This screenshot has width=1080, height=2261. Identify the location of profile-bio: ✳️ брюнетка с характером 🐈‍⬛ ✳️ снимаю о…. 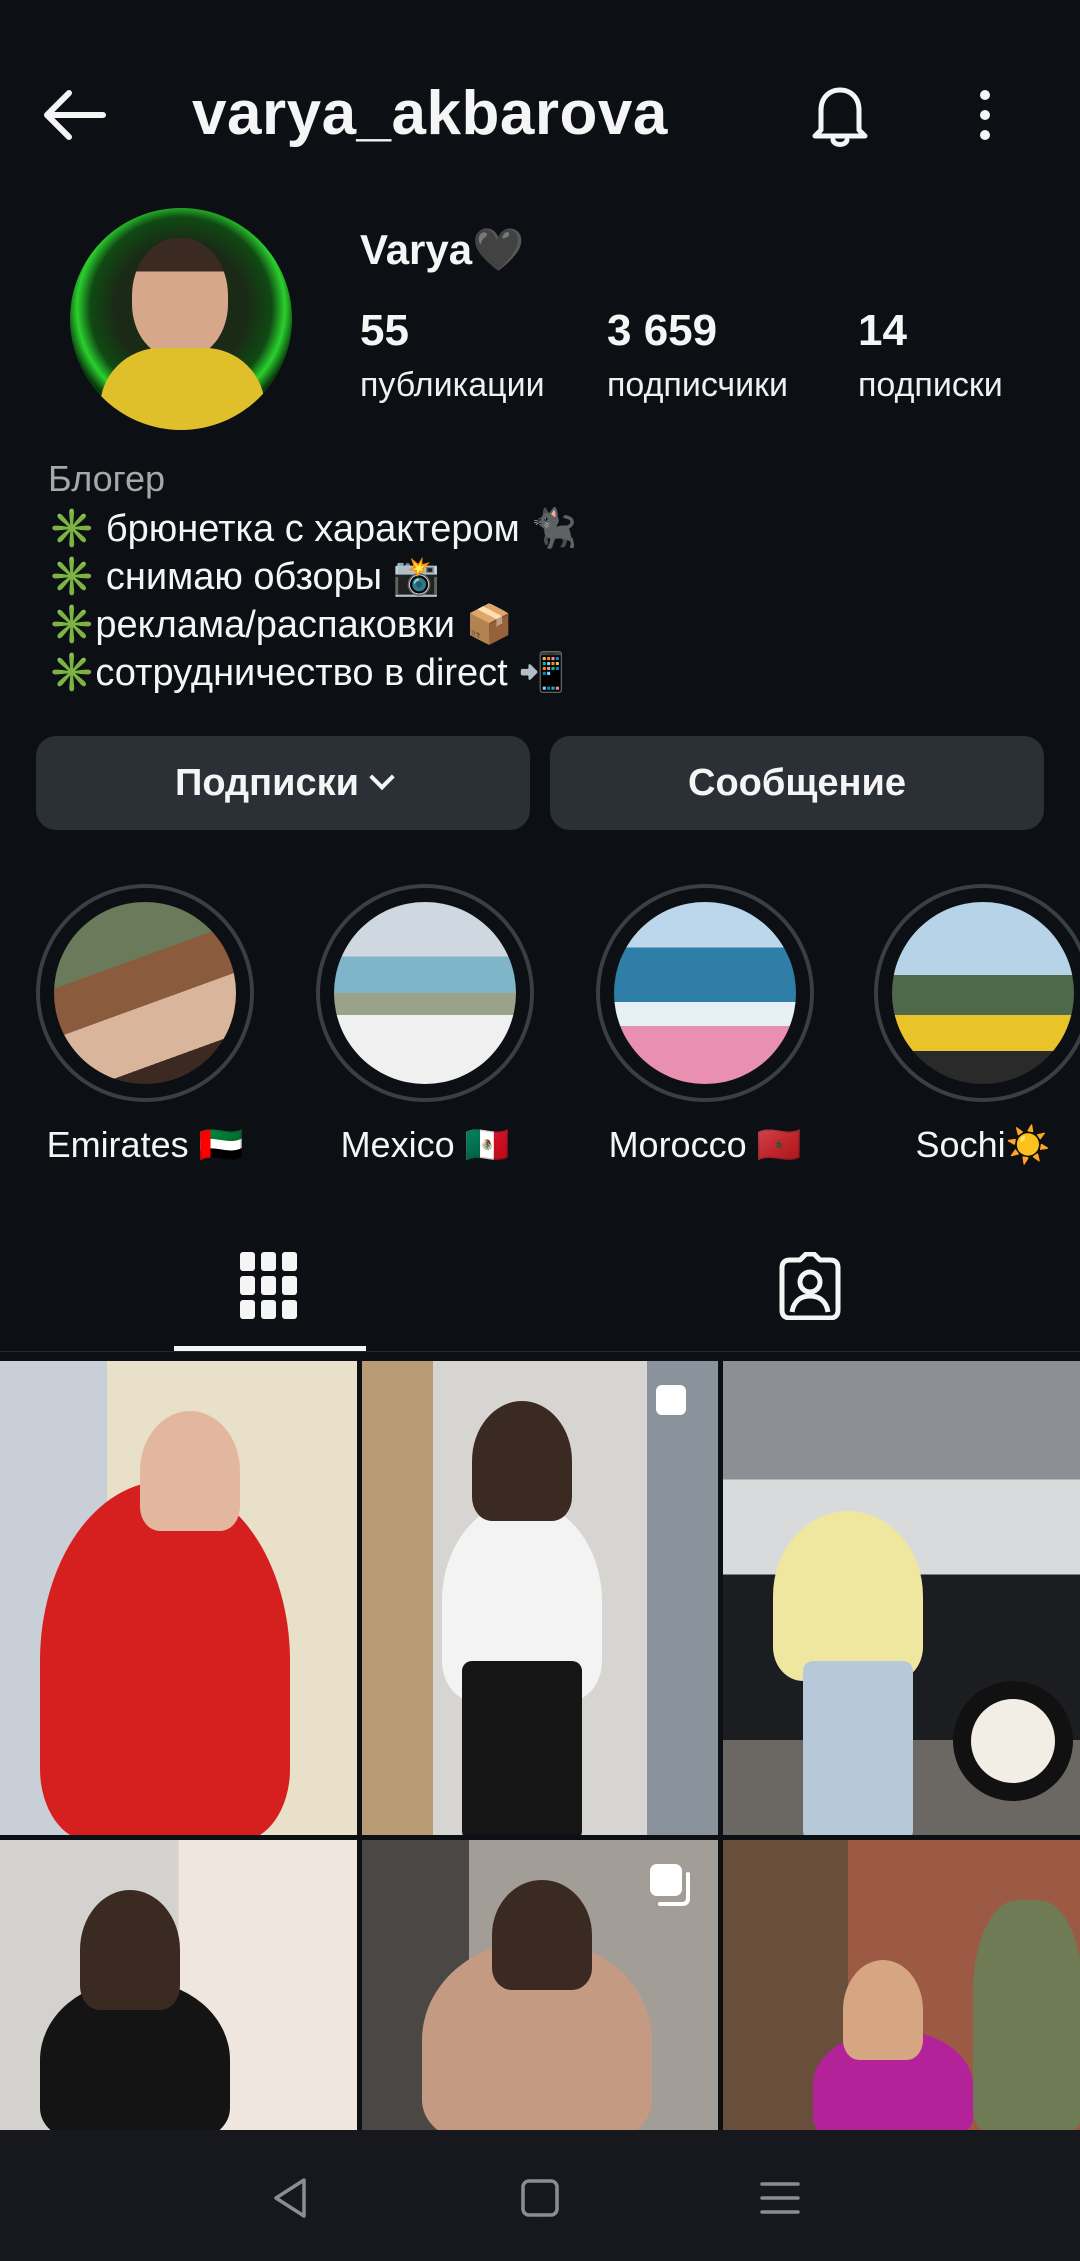
(313, 601).